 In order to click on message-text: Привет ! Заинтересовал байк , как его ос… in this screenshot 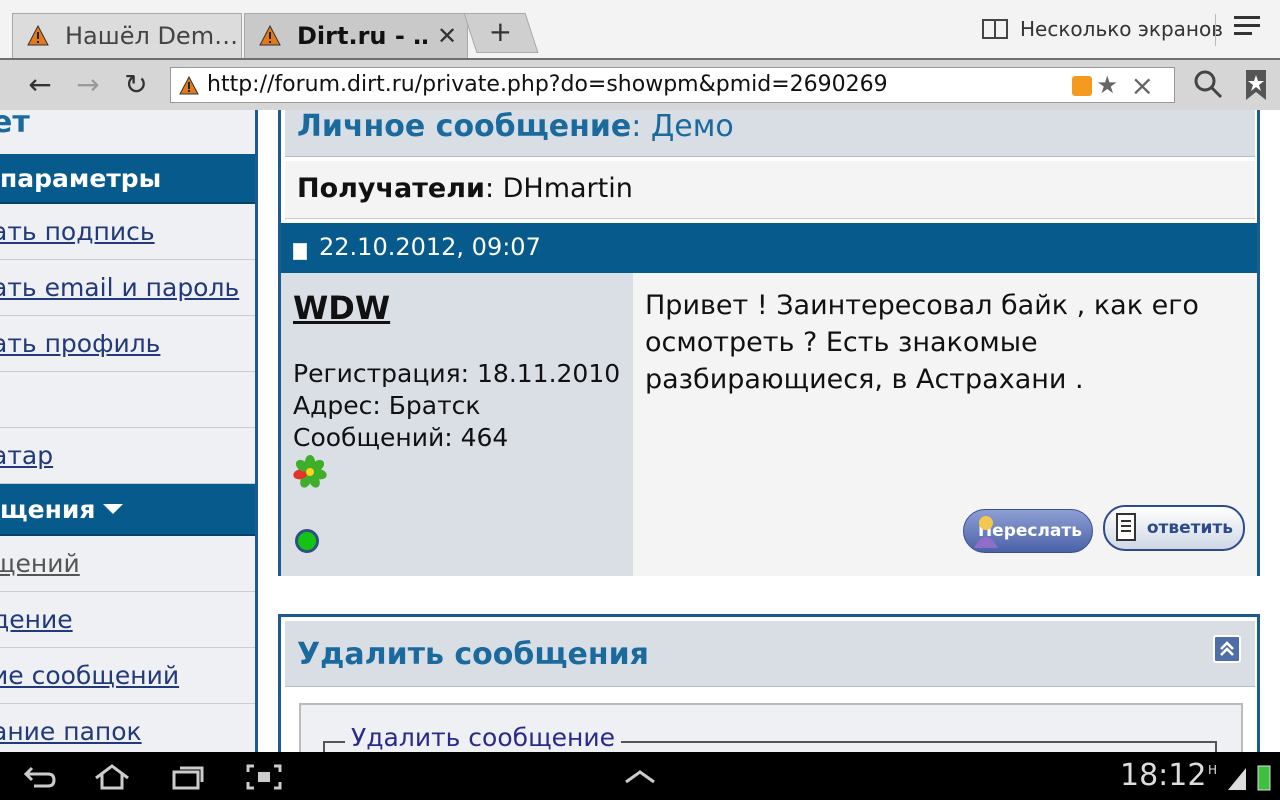, I will do `click(922, 342)`.